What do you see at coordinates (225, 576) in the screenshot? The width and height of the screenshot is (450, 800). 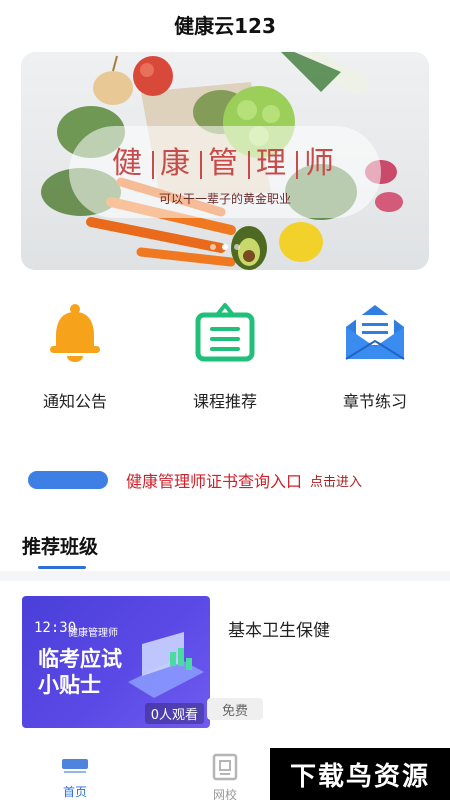 I see `section-divider` at bounding box center [225, 576].